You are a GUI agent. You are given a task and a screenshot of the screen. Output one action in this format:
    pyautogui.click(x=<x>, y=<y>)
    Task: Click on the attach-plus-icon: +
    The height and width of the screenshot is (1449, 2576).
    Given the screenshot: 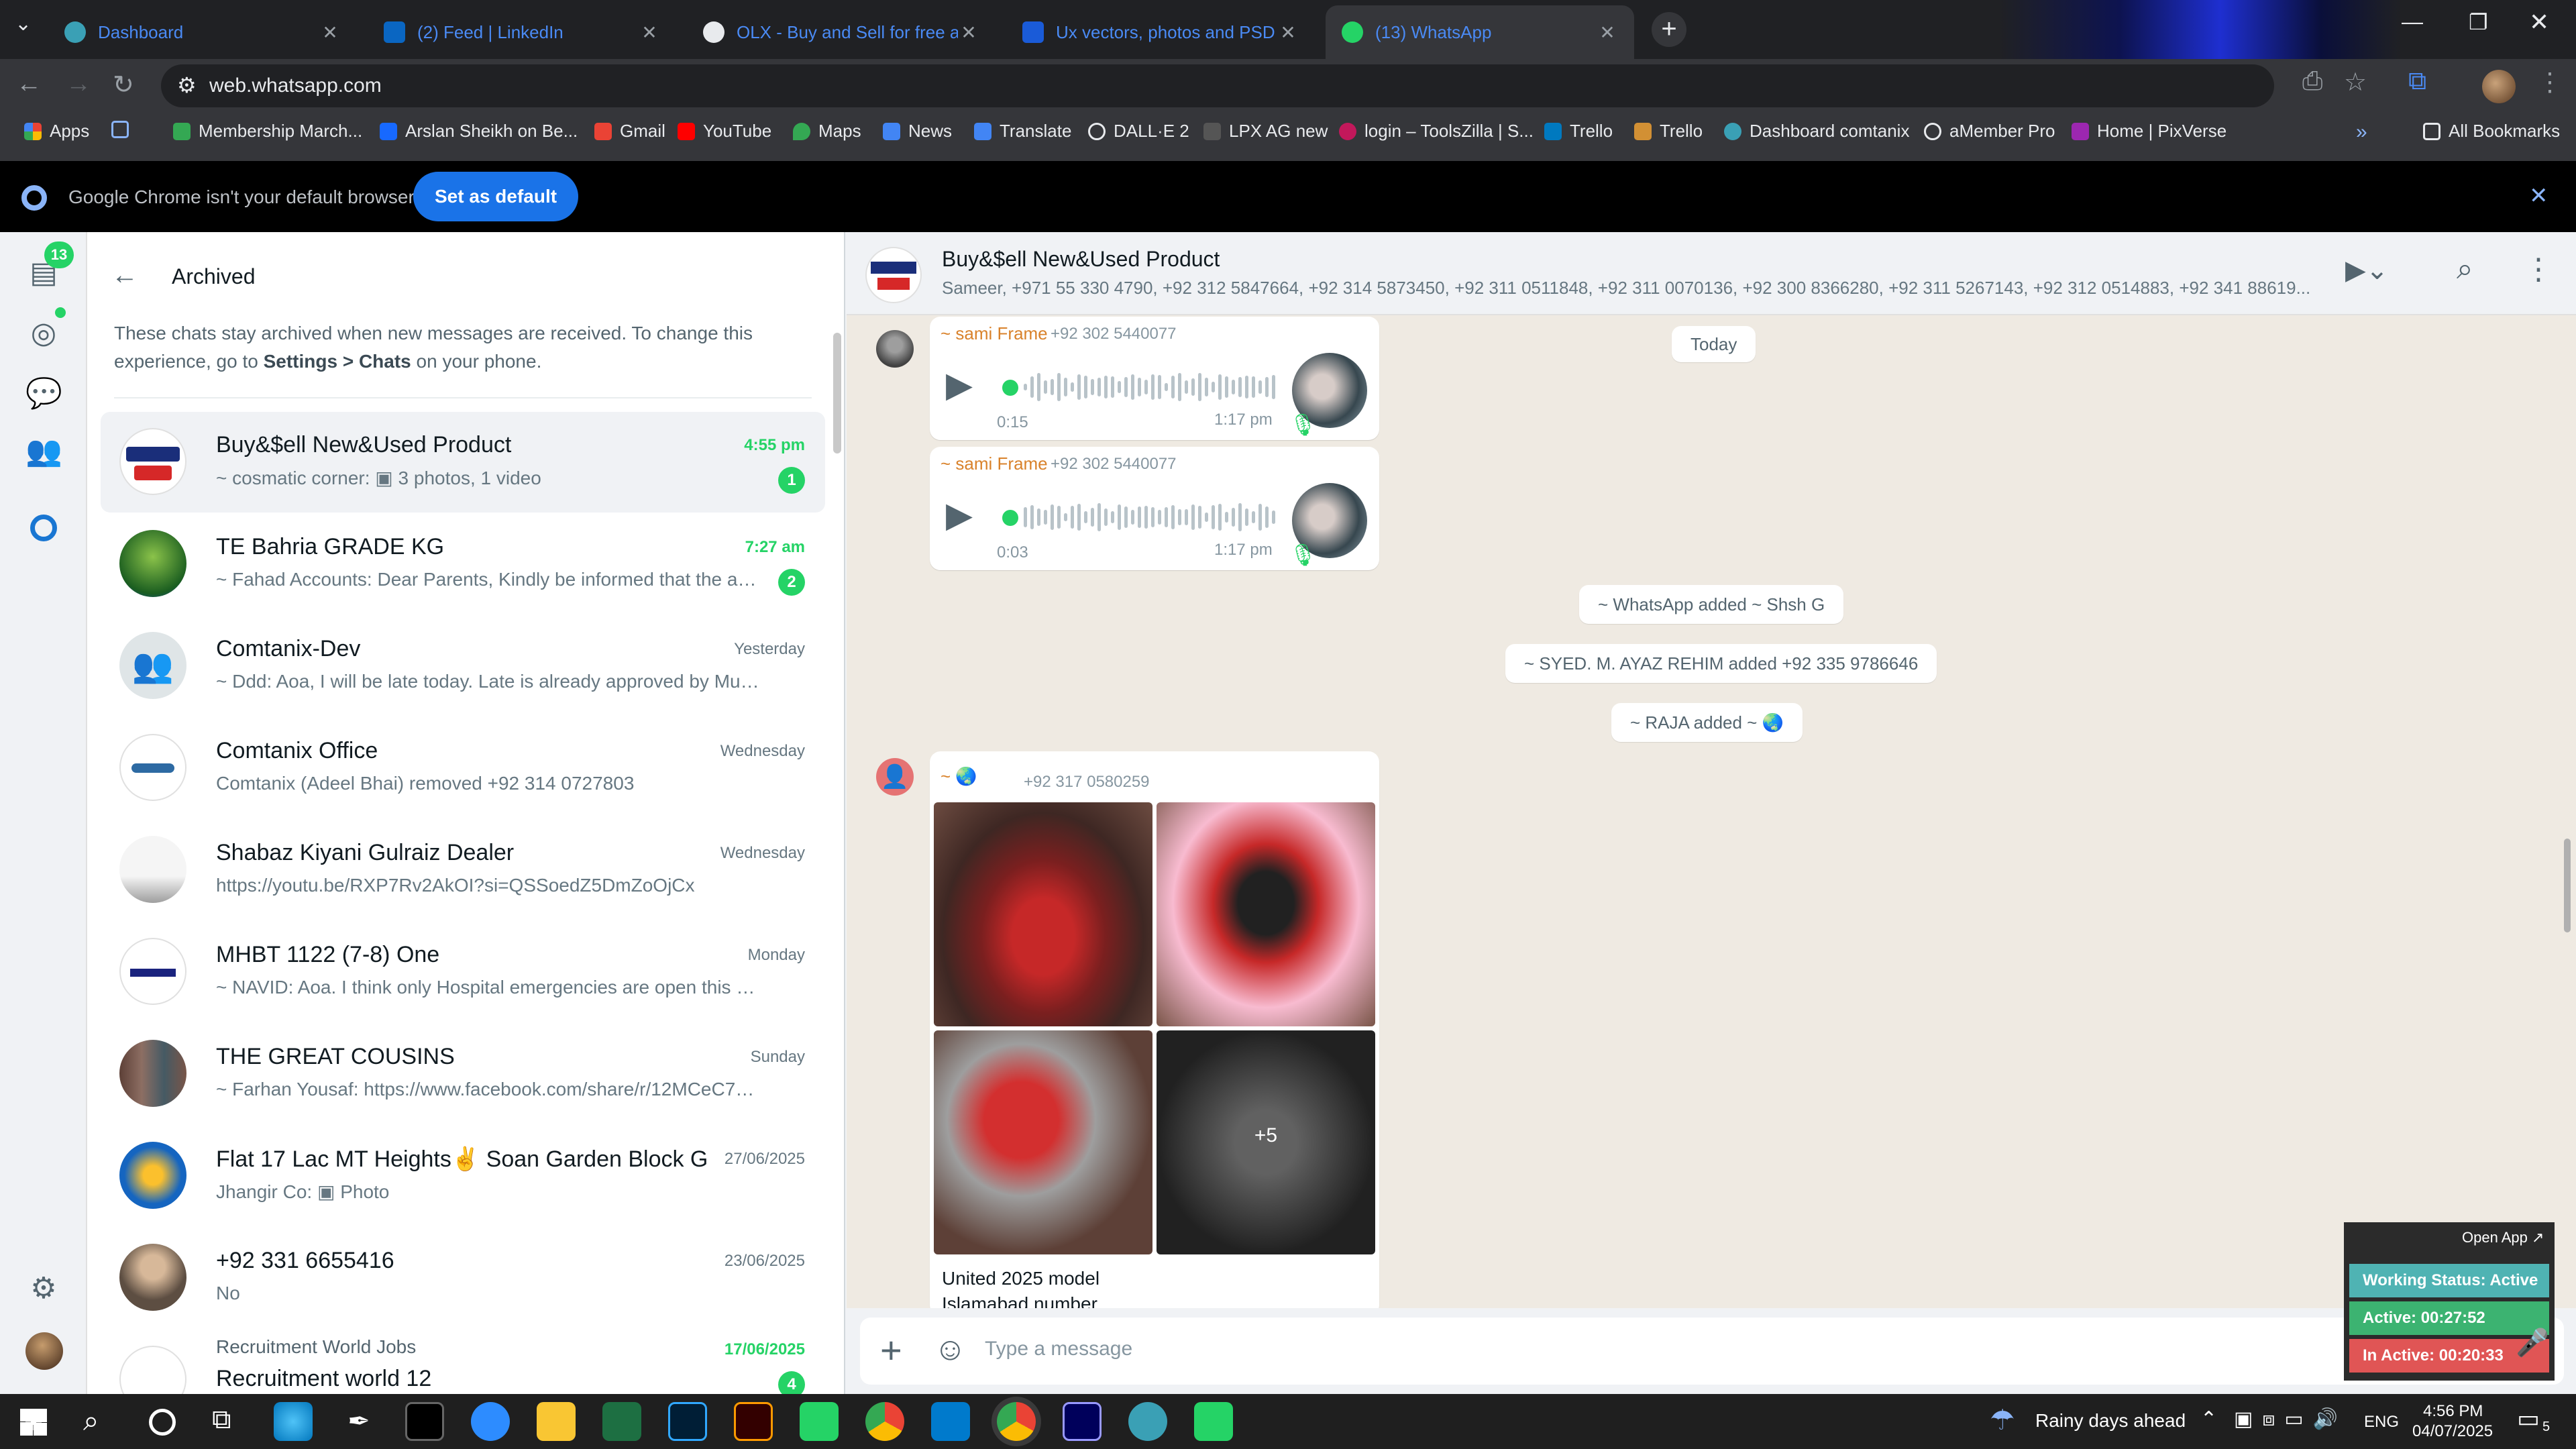 What is the action you would take?
    pyautogui.click(x=891, y=1350)
    